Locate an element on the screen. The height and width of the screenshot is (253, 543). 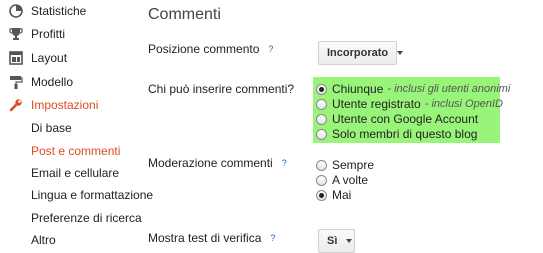
sidebar-item-label: Modello is located at coordinates (52, 82).